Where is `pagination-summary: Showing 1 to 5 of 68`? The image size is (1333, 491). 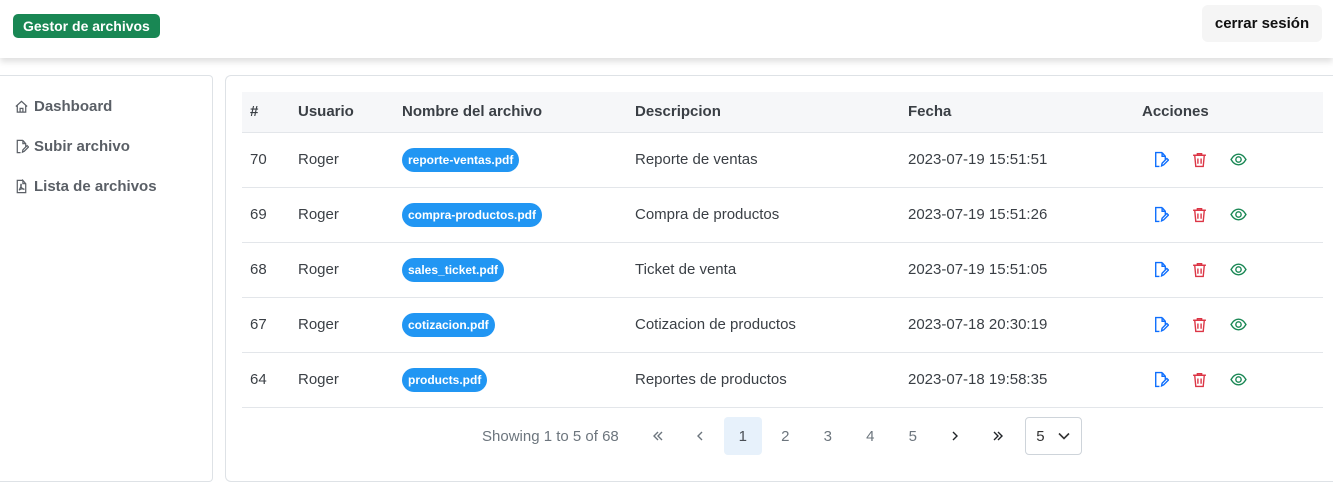 pagination-summary: Showing 1 to 5 of 68 is located at coordinates (550, 436).